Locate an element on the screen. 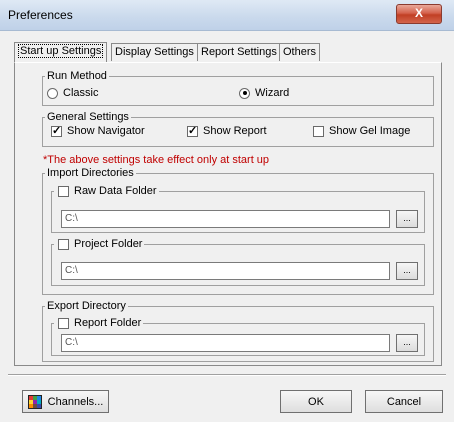  cancel-button-label: Cancel is located at coordinates (404, 401).